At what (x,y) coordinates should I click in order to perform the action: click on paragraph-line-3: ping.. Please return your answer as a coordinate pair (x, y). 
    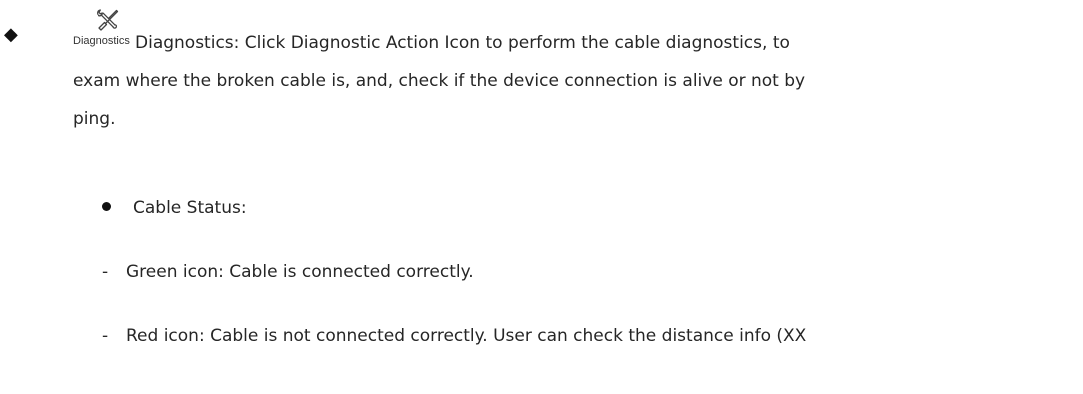
    Looking at the image, I should click on (94, 119).